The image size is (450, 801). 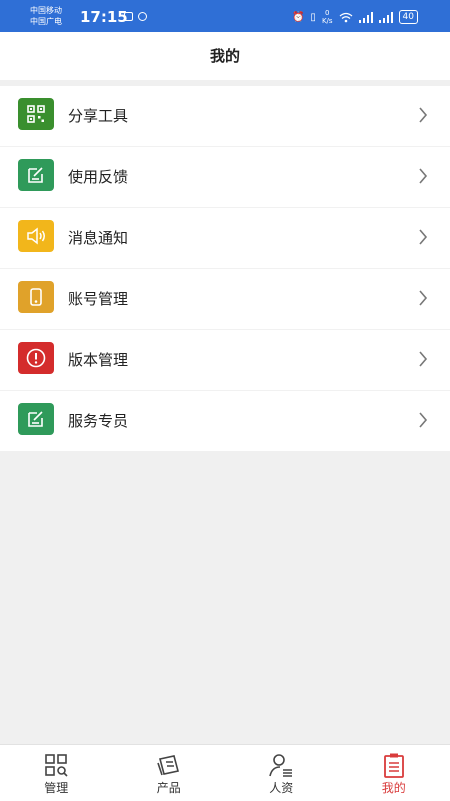 I want to click on menu-item-label: 分享工具, so click(x=98, y=116).